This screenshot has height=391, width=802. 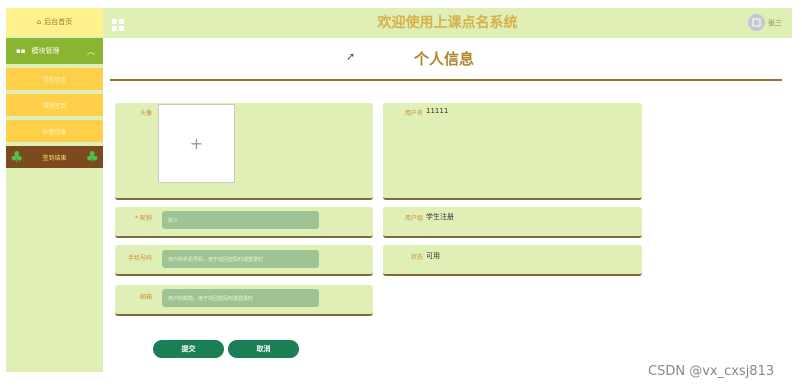 What do you see at coordinates (440, 217) in the screenshot?
I see `usergroup-value: 学生注册` at bounding box center [440, 217].